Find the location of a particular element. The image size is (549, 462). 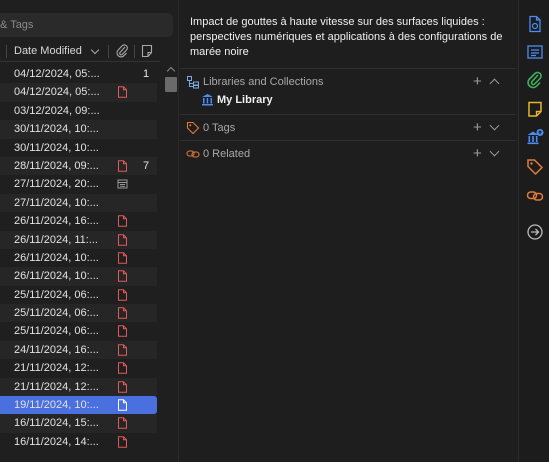

notes-icon is located at coordinates (535, 109).